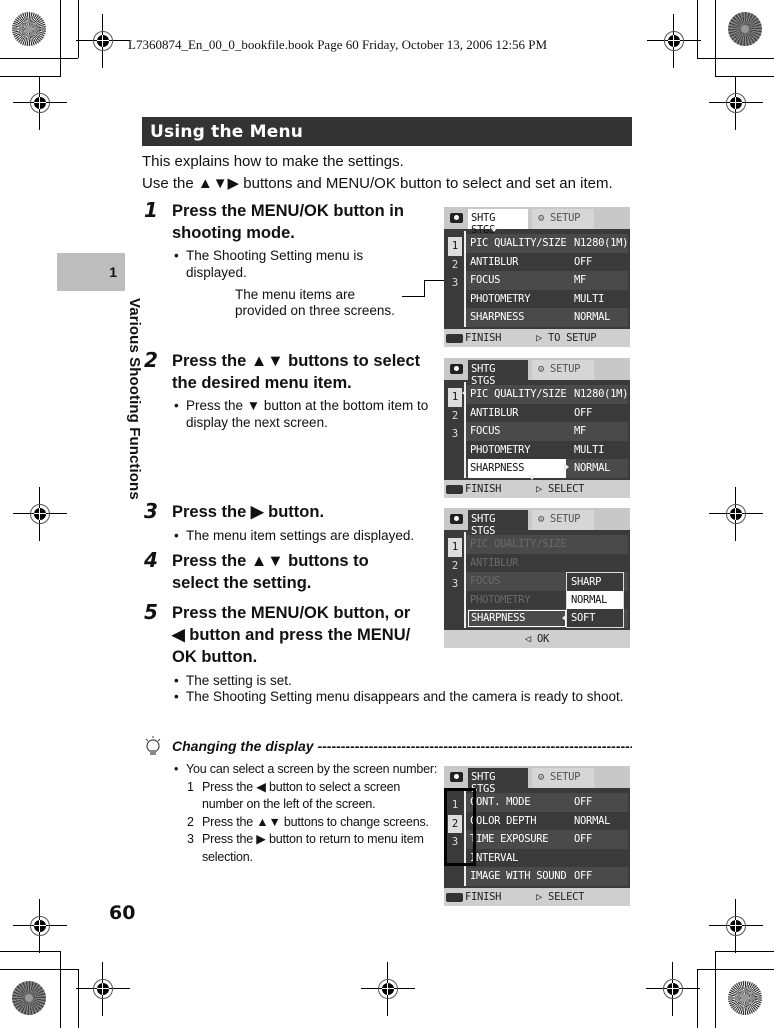  I want to click on step-bullet: The menu item settings are displayed., so click(294, 535).